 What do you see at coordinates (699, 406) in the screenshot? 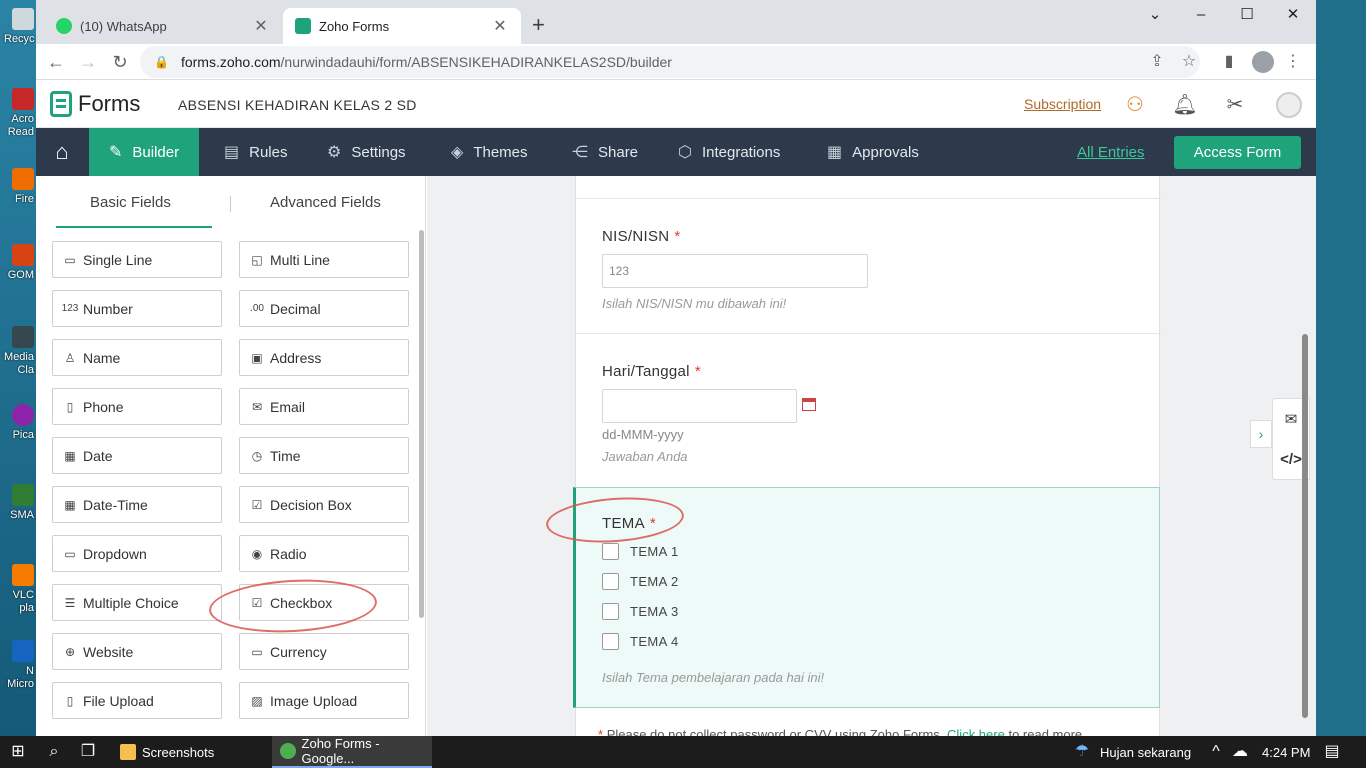
I see `date-input` at bounding box center [699, 406].